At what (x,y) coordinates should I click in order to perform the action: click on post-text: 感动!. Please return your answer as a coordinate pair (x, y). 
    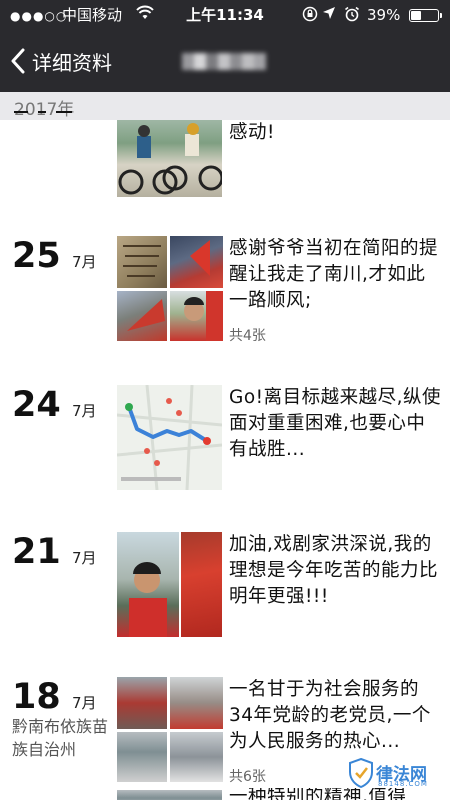
    Looking at the image, I should click on (252, 132).